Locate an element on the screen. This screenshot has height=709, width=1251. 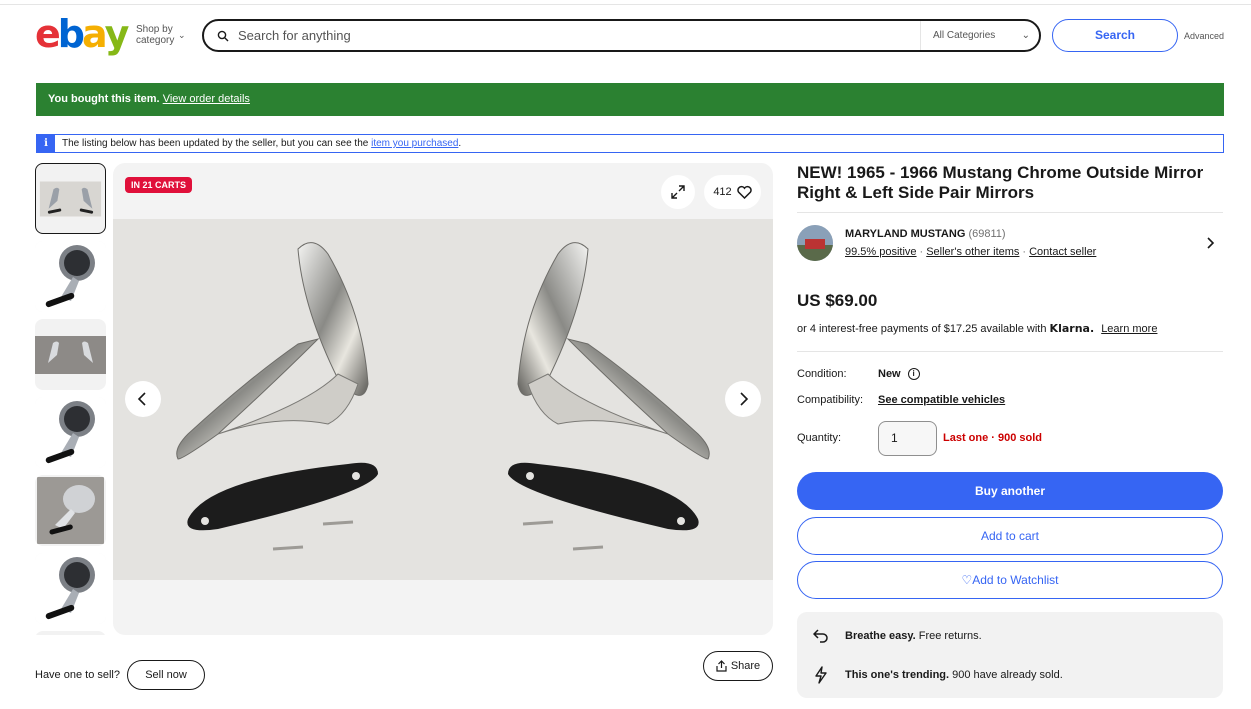
ebay-logo: e b a y is located at coordinates (82, 34).